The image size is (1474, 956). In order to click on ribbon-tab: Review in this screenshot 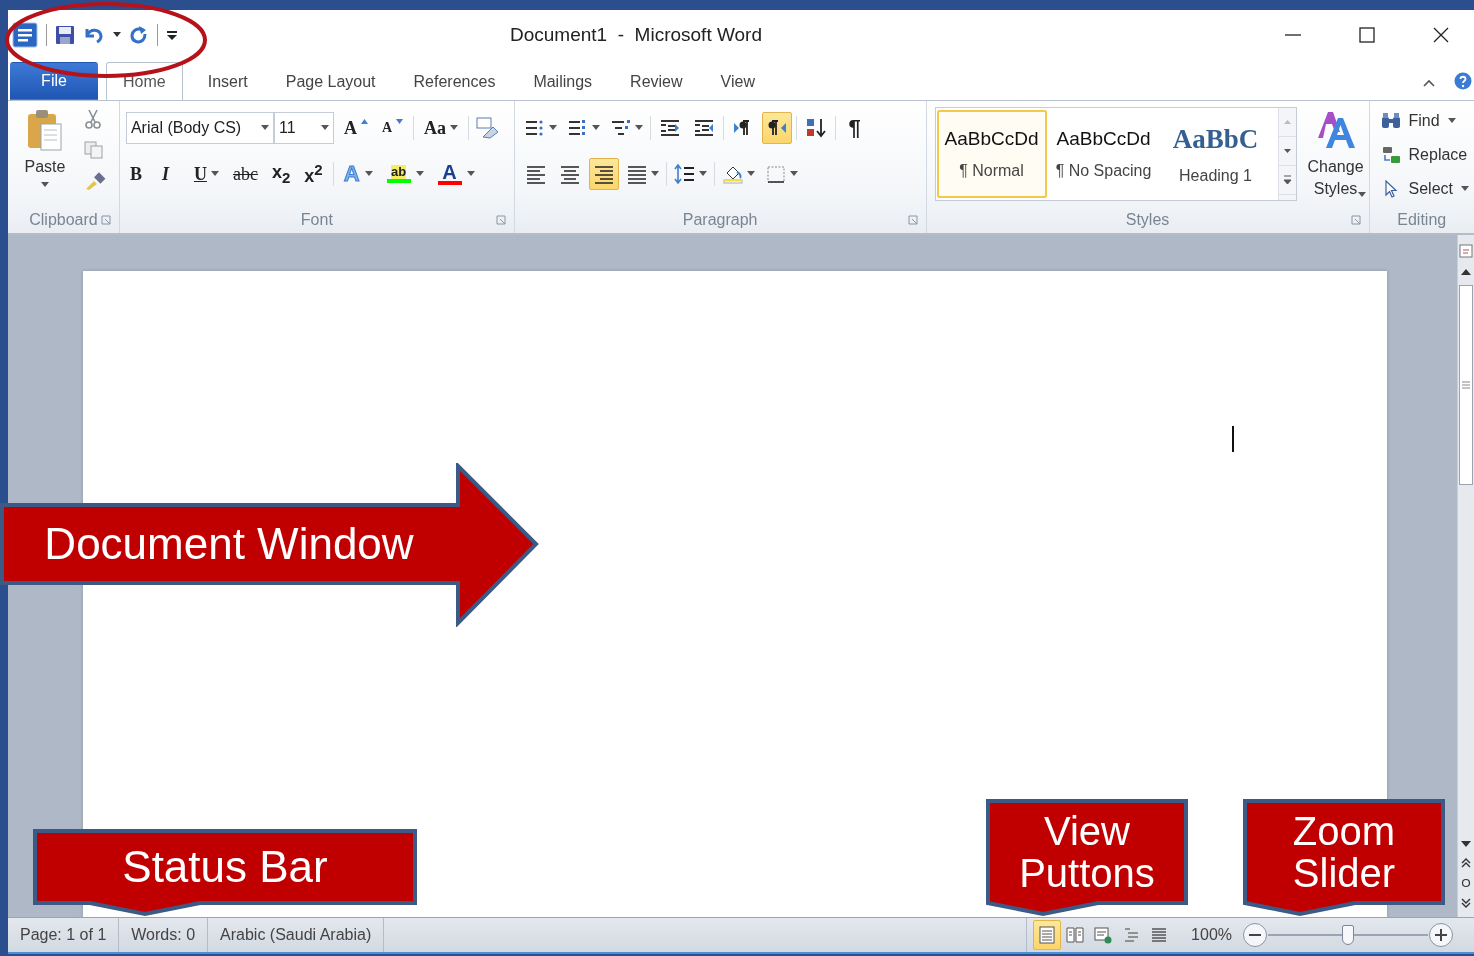, I will do `click(656, 82)`.